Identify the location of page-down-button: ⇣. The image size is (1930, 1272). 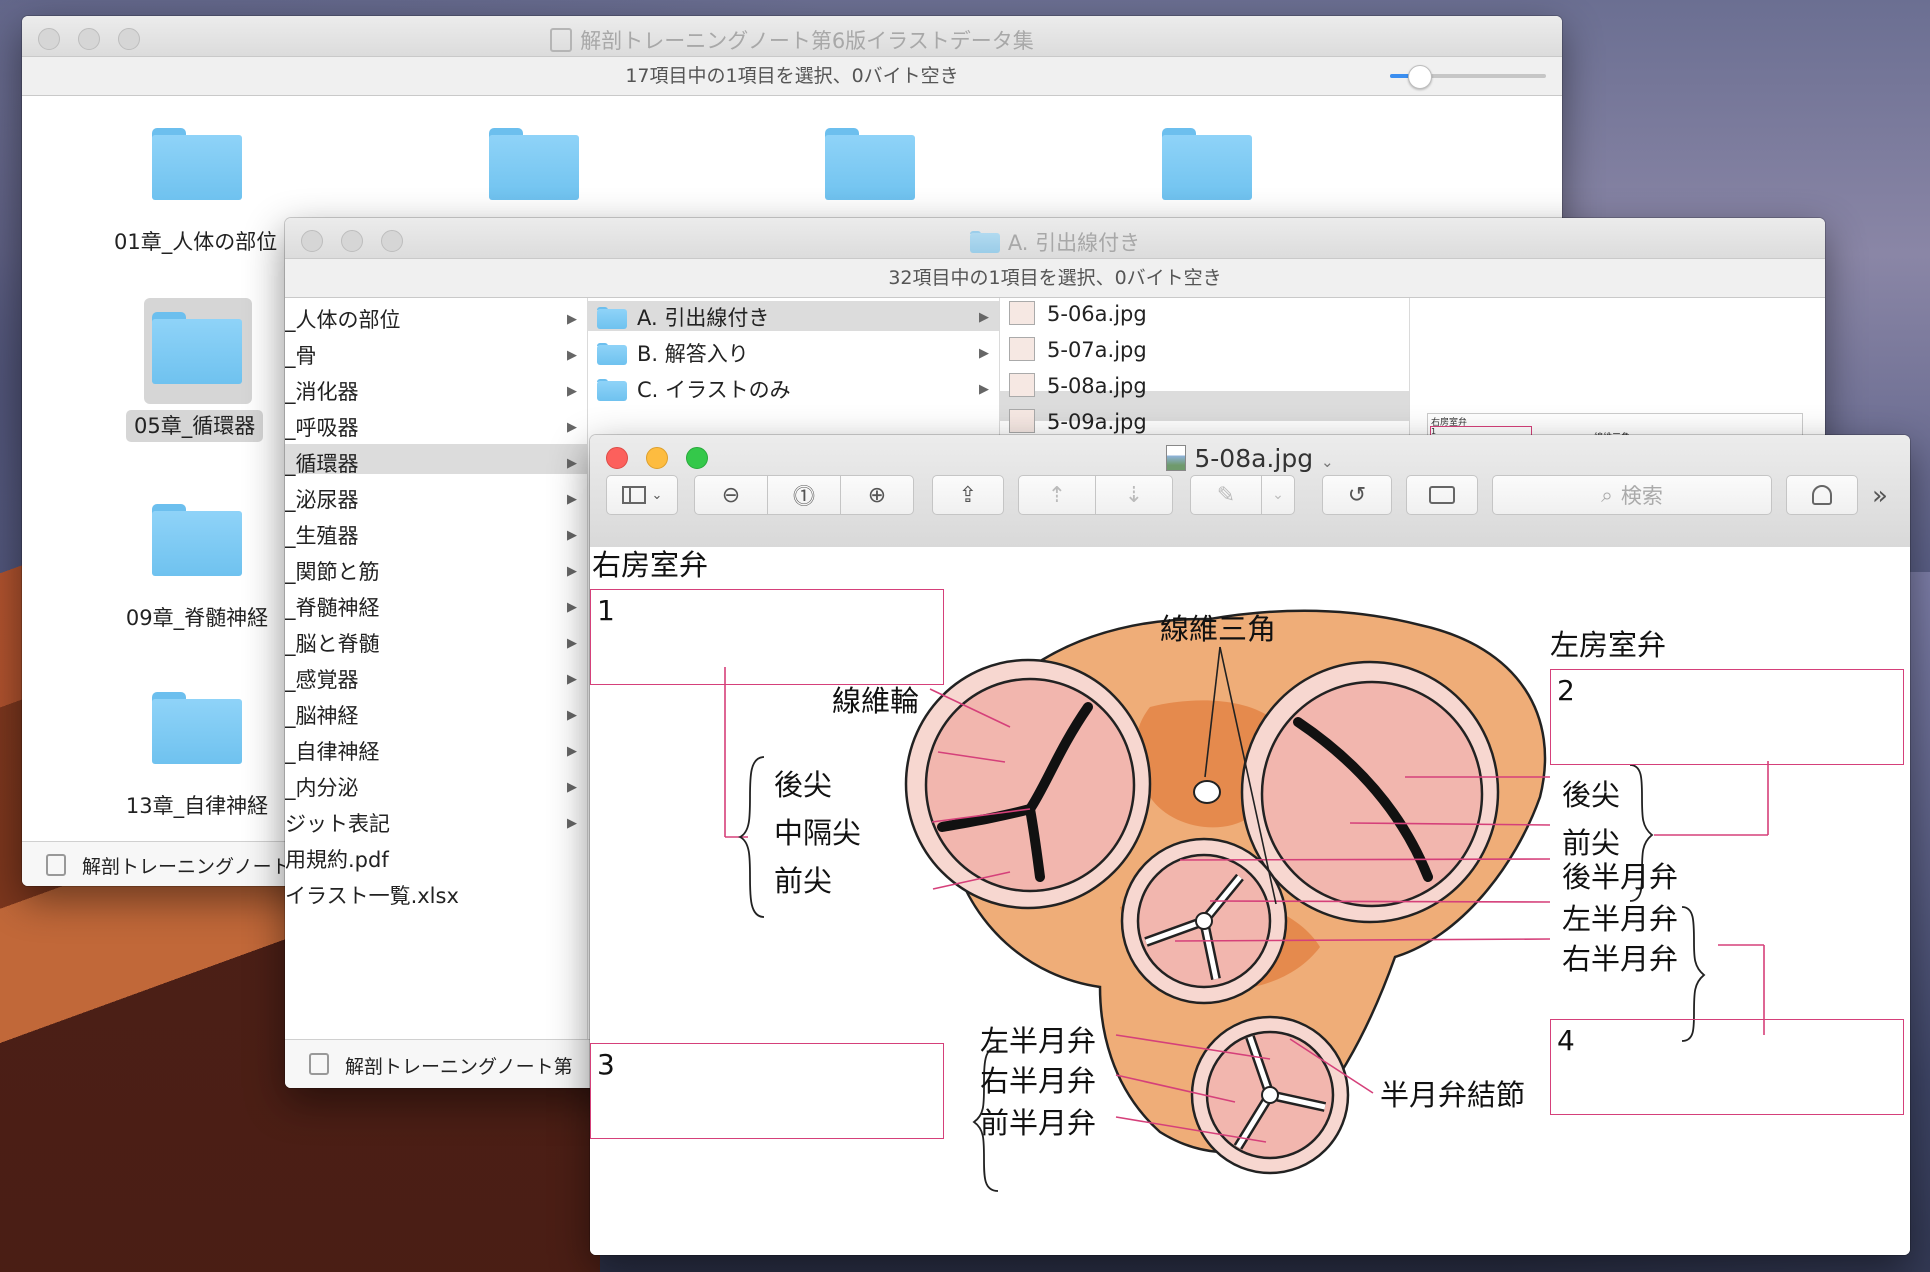
(1134, 495).